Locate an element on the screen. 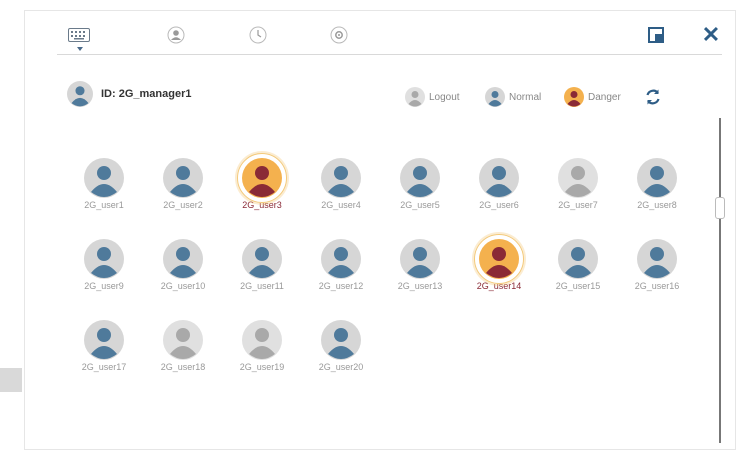 This screenshot has height=450, width=747. scrollbar-track is located at coordinates (720, 280).